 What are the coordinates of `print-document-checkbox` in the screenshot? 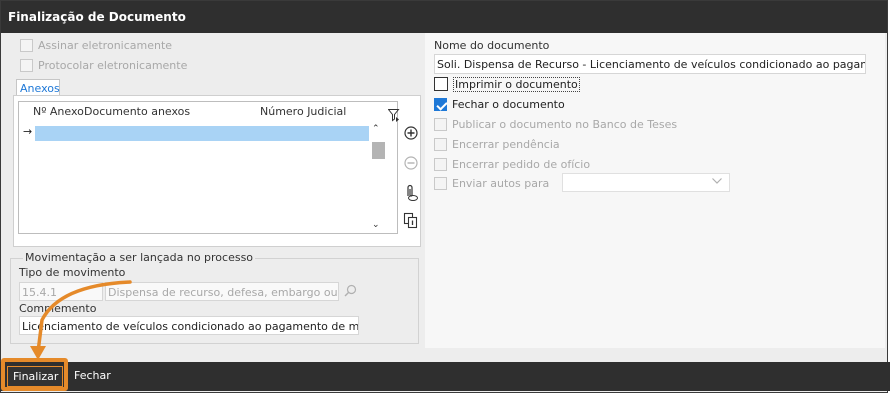 It's located at (441, 84).